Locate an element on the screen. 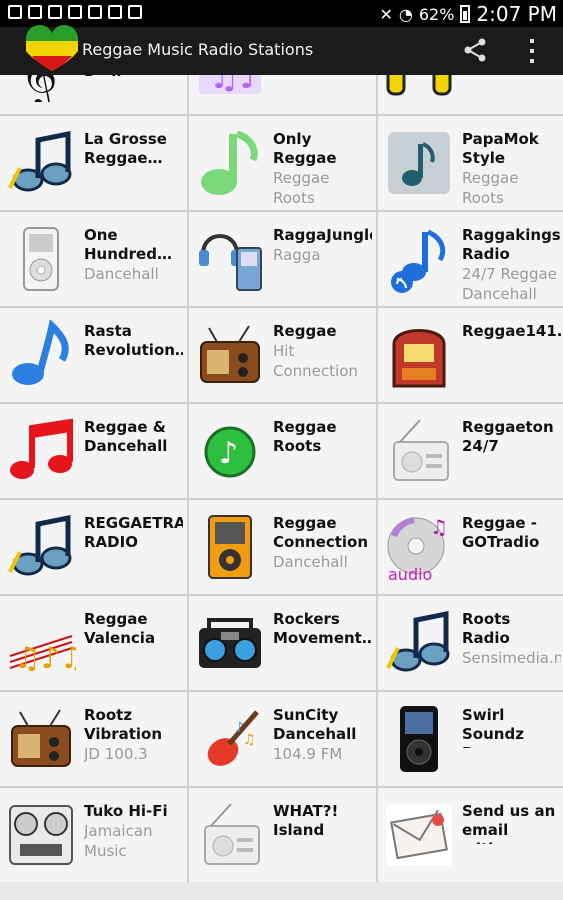  staff-notes-icon: ♫♪♫ is located at coordinates (42, 655).